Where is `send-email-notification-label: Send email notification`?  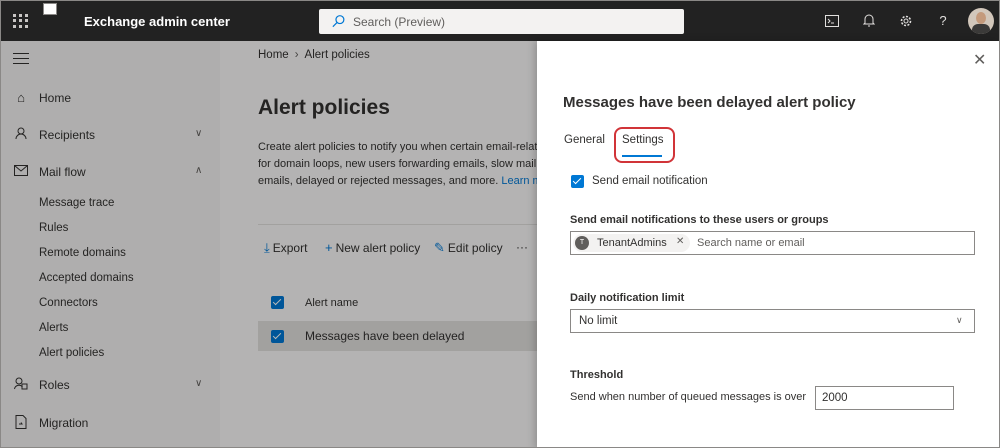 send-email-notification-label: Send email notification is located at coordinates (650, 181).